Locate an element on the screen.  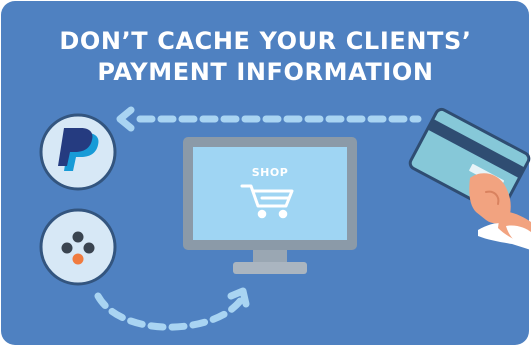
paypal-icon is located at coordinates (78, 152).